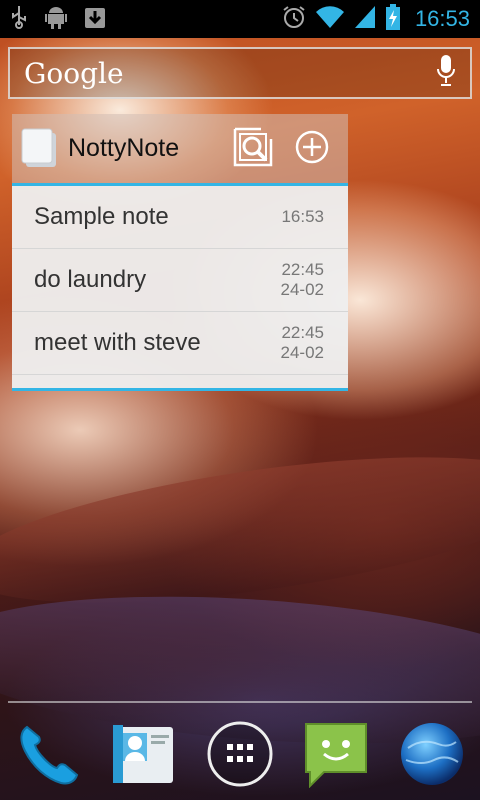 The height and width of the screenshot is (800, 480). I want to click on contacts-icon, so click(144, 754).